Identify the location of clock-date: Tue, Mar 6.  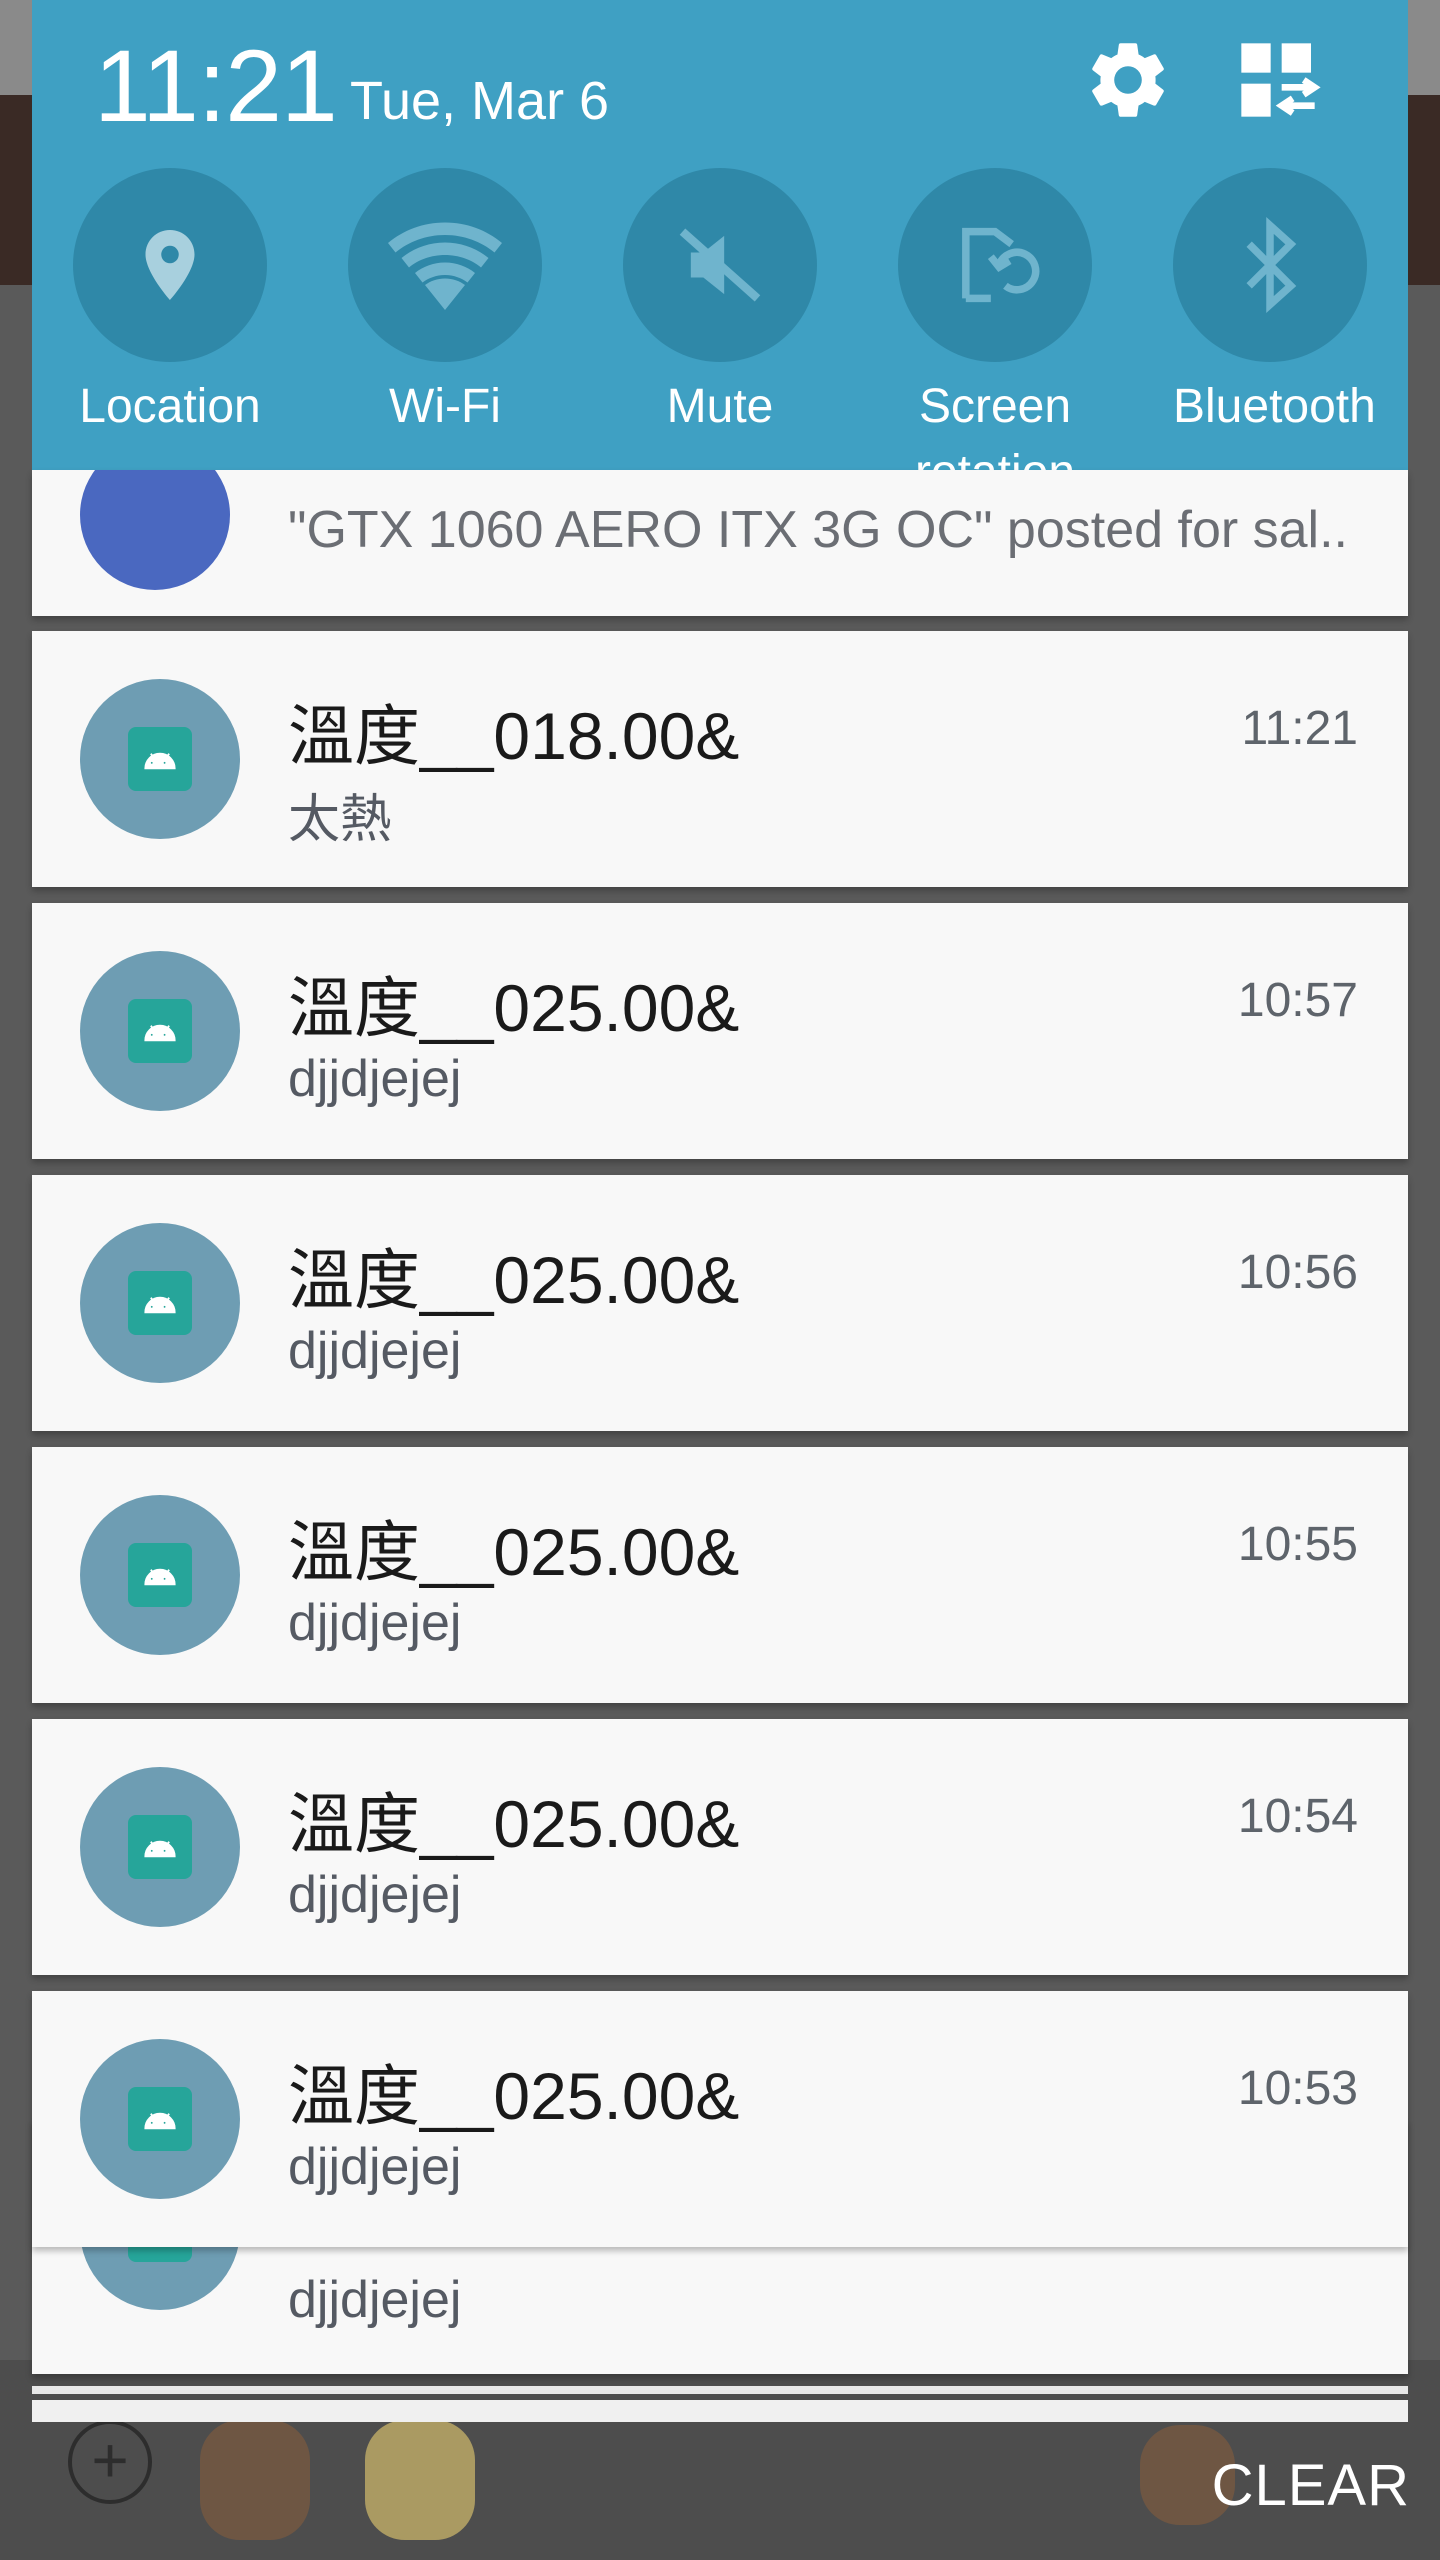
(480, 101).